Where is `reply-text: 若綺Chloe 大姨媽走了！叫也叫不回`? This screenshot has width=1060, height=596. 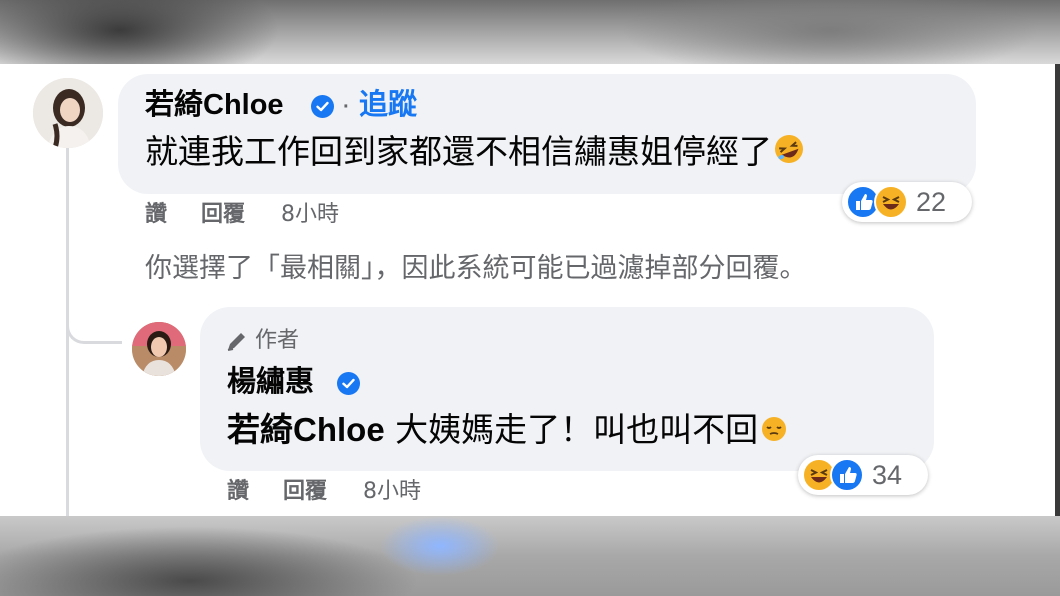
reply-text: 若綺Chloe 大姨媽走了！叫也叫不回 is located at coordinates (508, 431).